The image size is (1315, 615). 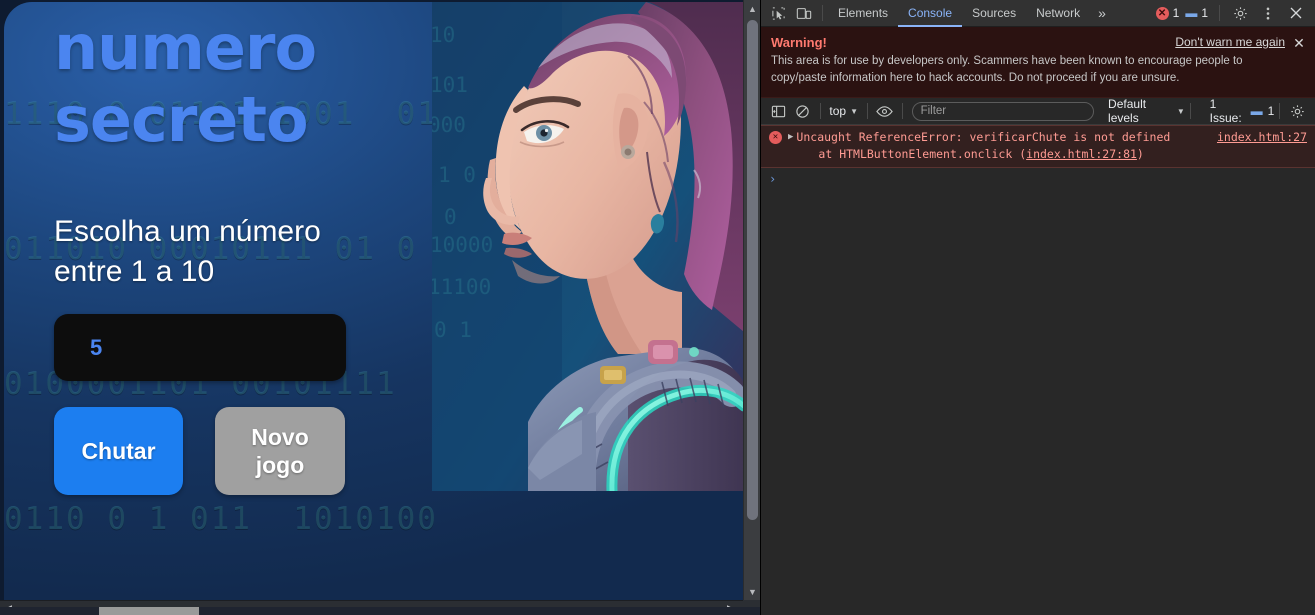 What do you see at coordinates (885, 111) in the screenshot?
I see `live-expression-icon` at bounding box center [885, 111].